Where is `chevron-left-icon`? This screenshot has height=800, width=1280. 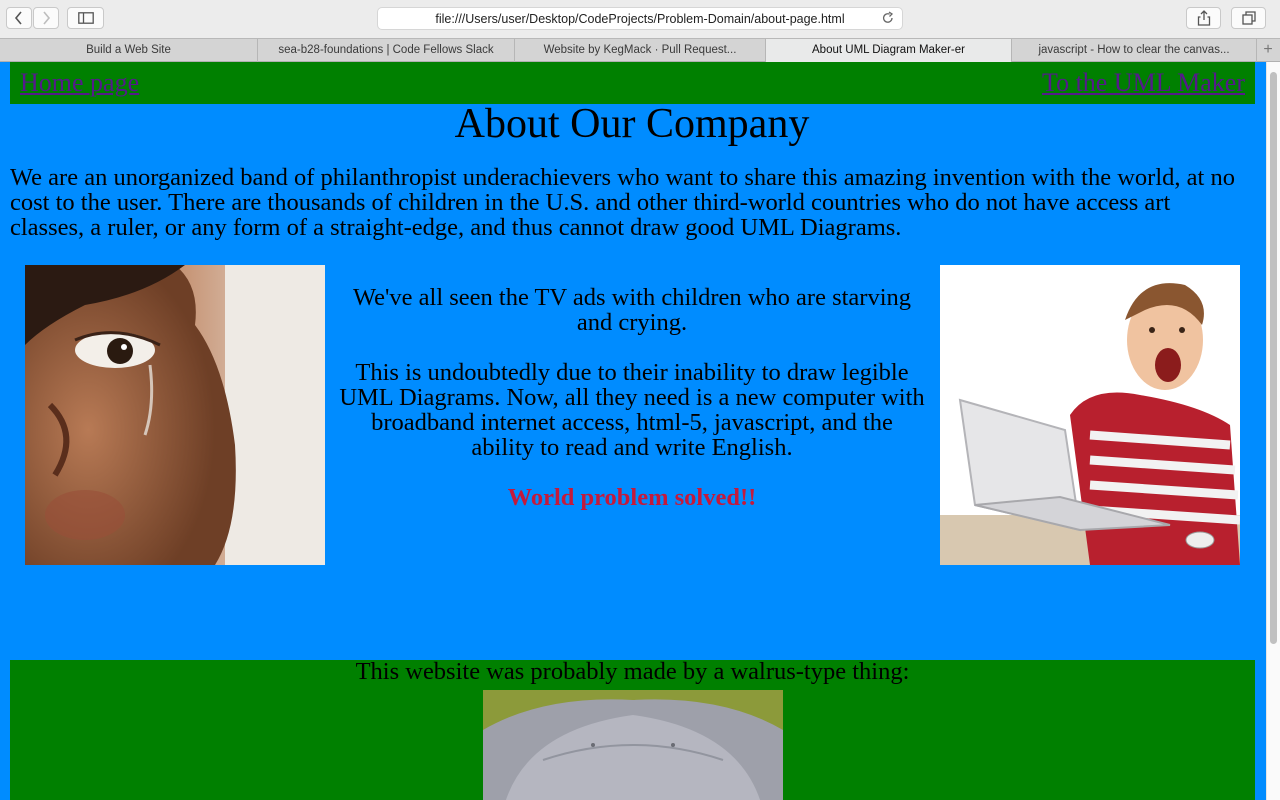
chevron-left-icon is located at coordinates (18, 18).